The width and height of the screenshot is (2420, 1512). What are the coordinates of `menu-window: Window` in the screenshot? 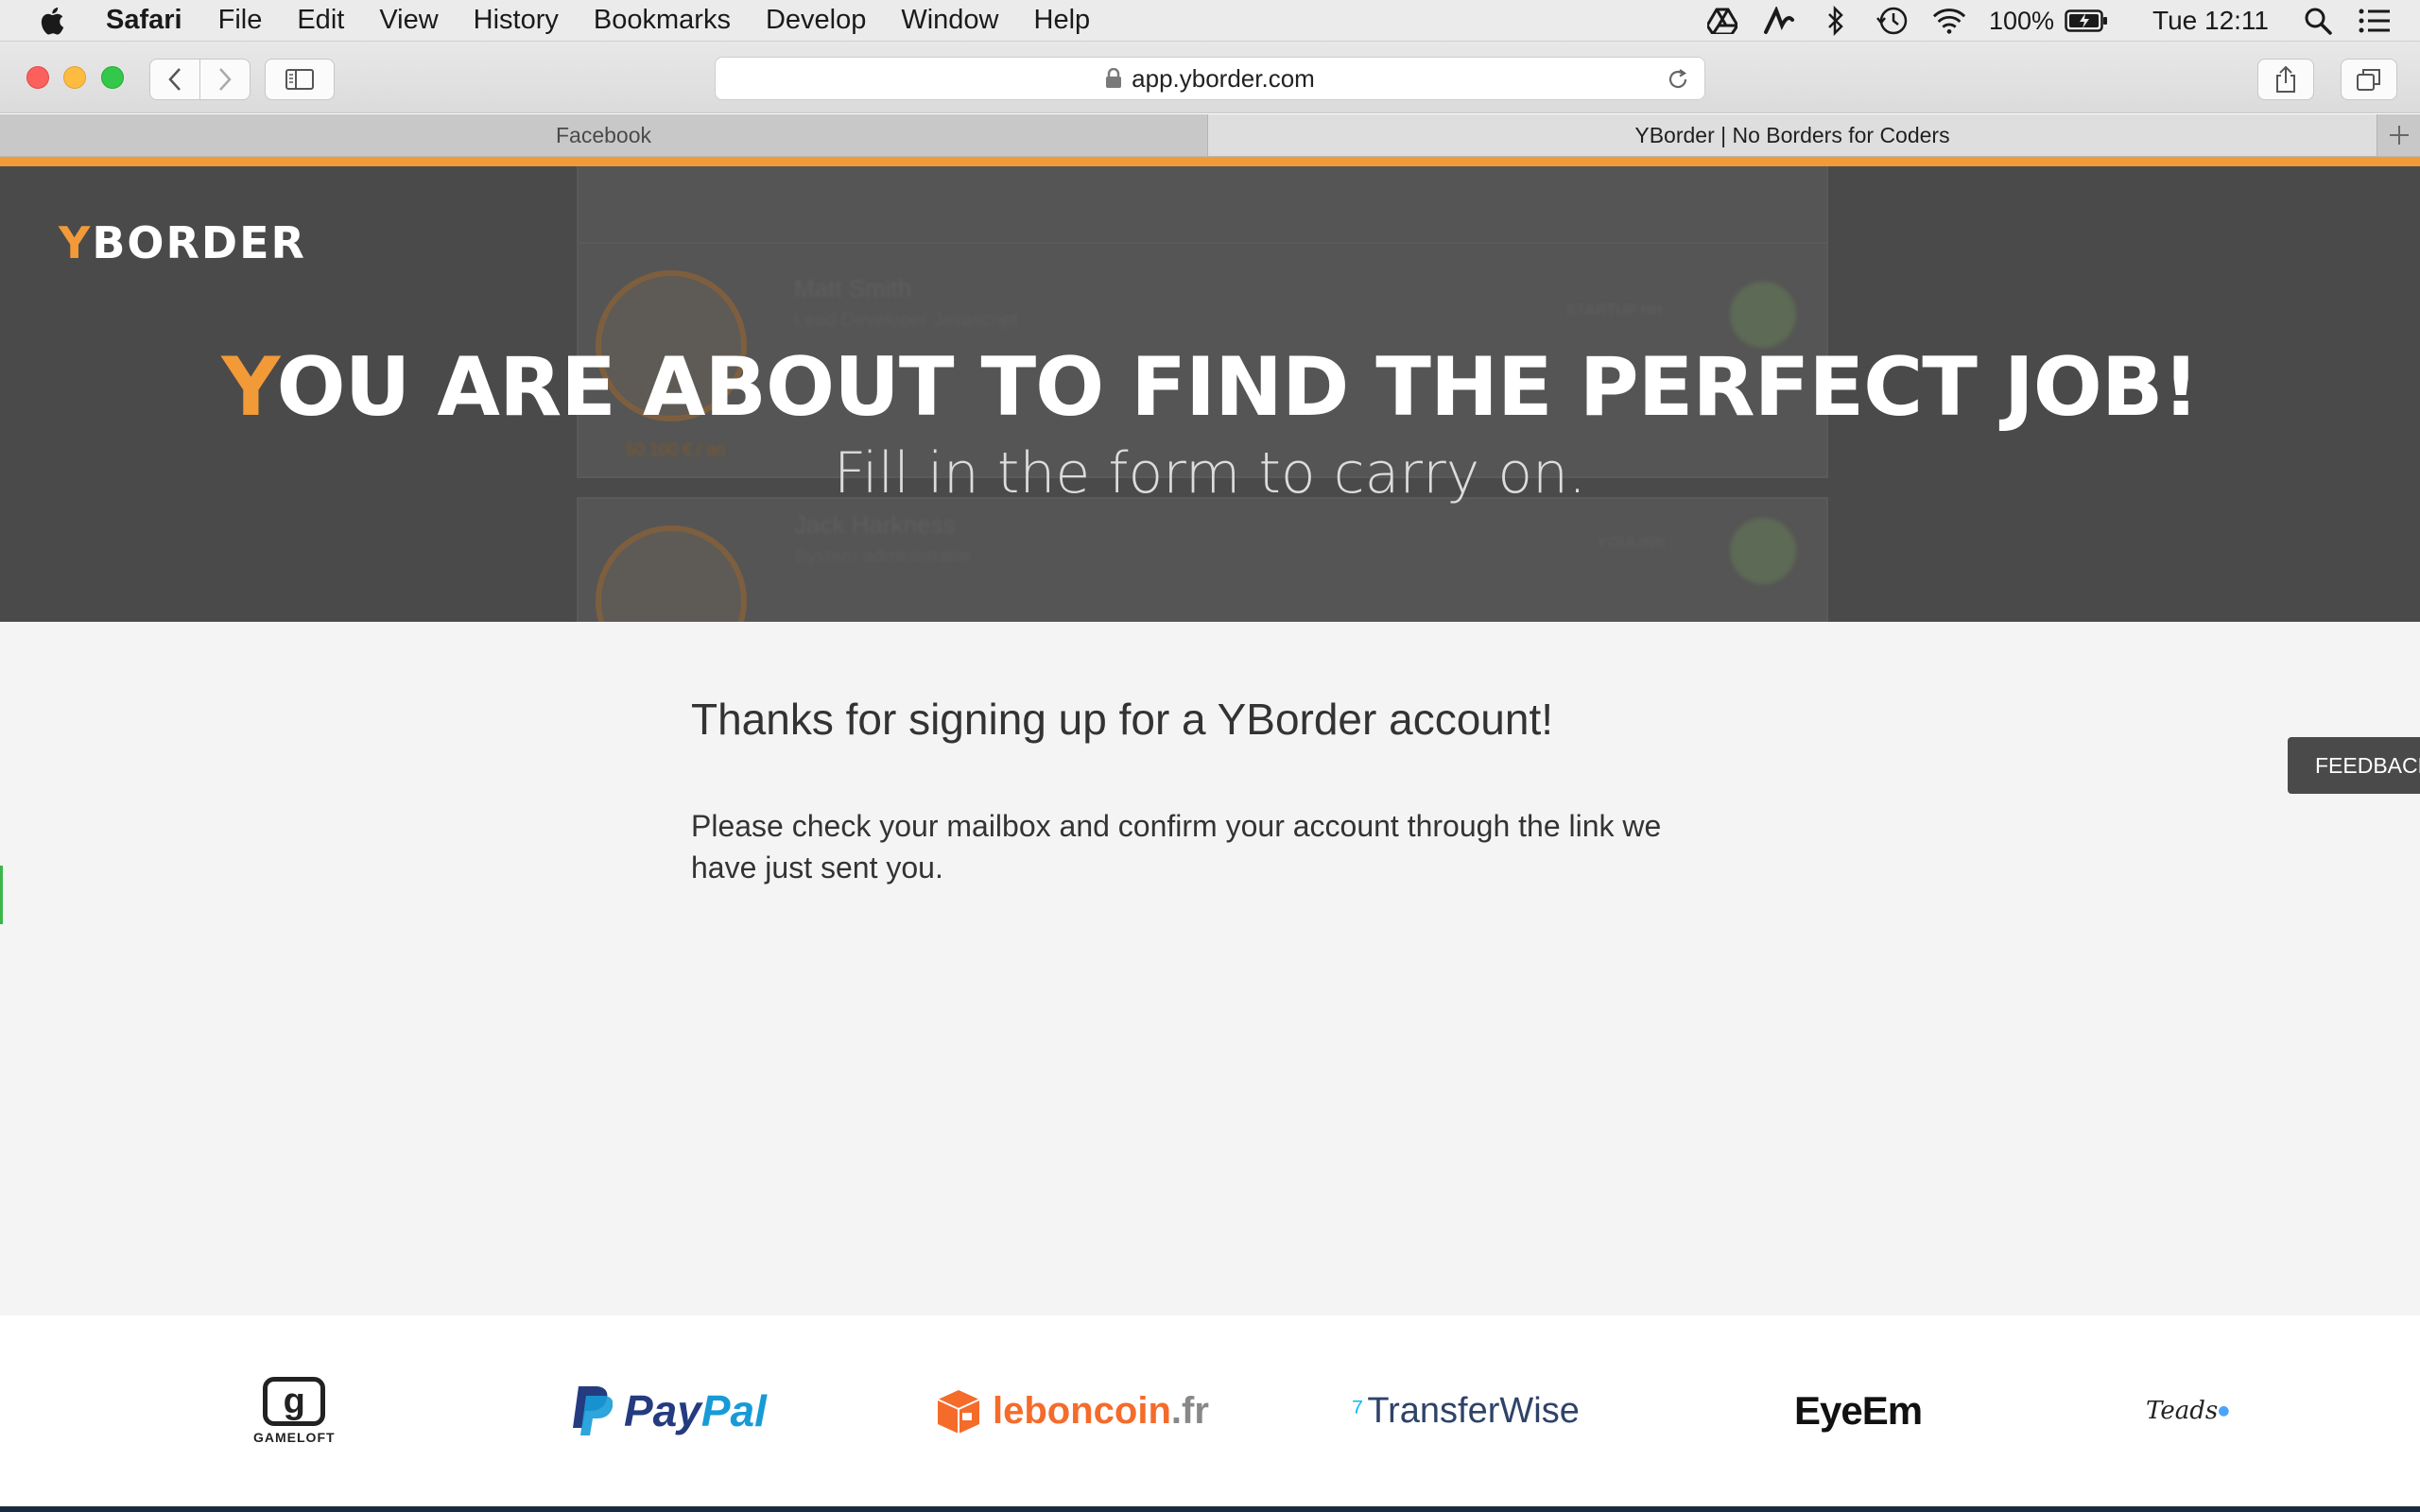 It's located at (949, 20).